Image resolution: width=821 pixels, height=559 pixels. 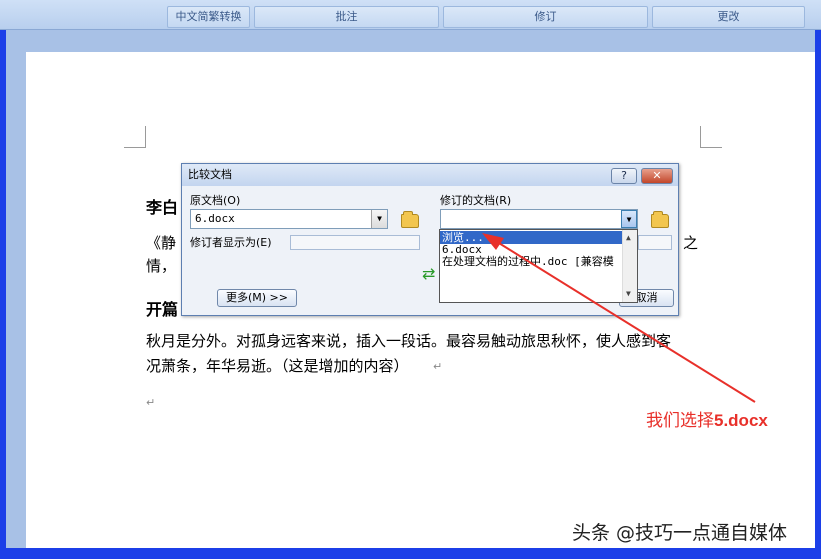 What do you see at coordinates (741, 420) in the screenshot?
I see `annotation-emphasis: 5.docx` at bounding box center [741, 420].